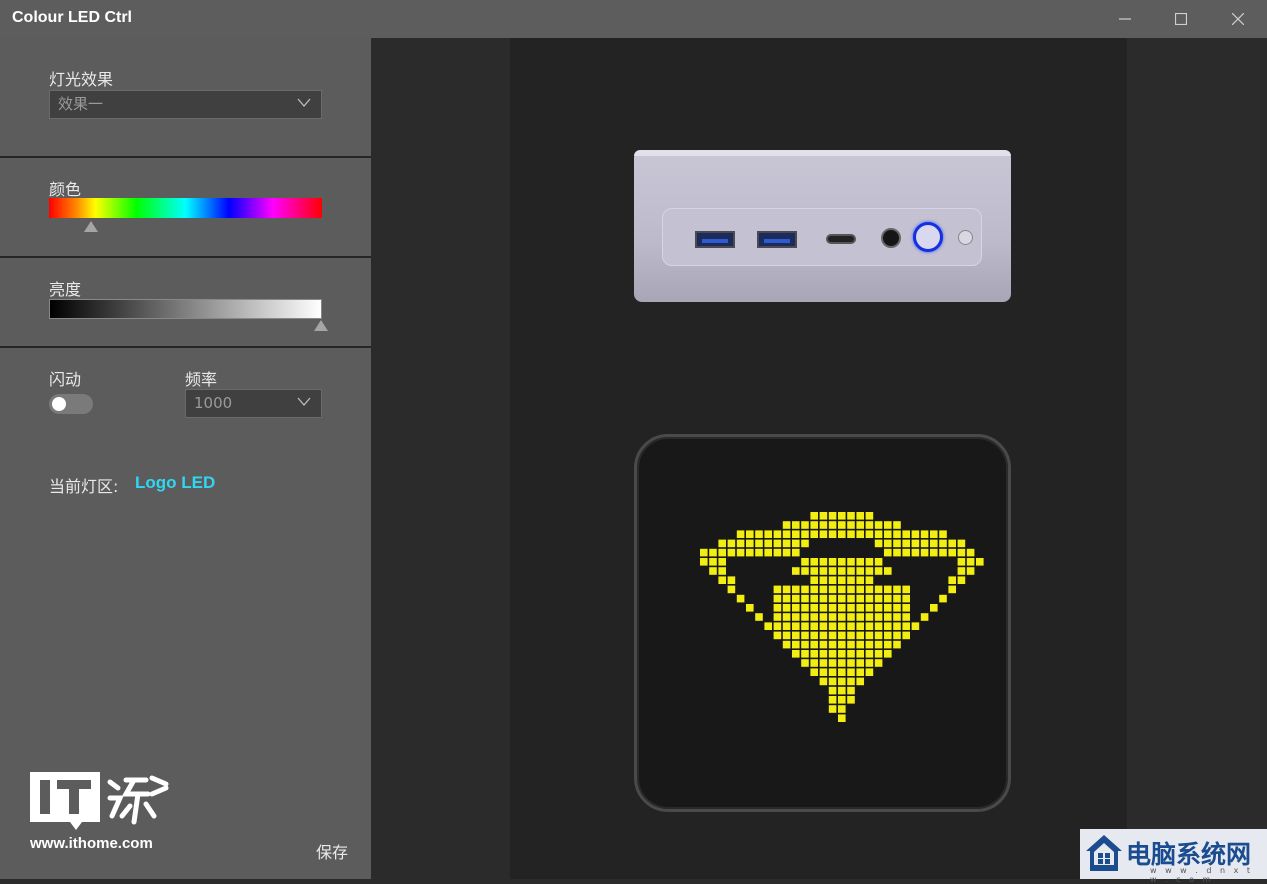 The height and width of the screenshot is (884, 1267). Describe the element at coordinates (304, 401) in the screenshot. I see `chevron-down-icon` at that location.